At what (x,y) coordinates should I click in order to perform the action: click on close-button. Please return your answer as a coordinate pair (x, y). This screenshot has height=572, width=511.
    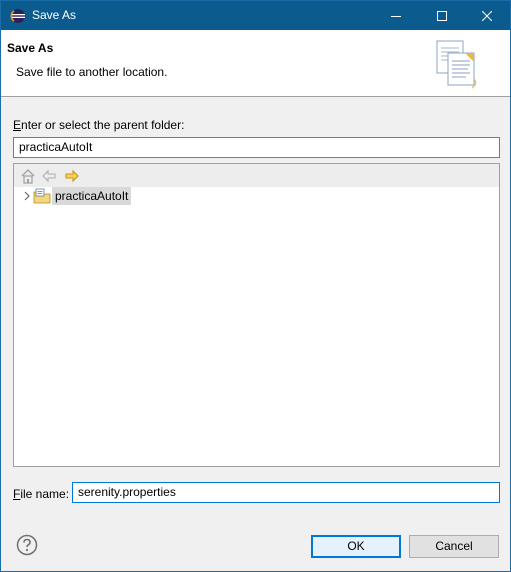
    Looking at the image, I should click on (487, 15).